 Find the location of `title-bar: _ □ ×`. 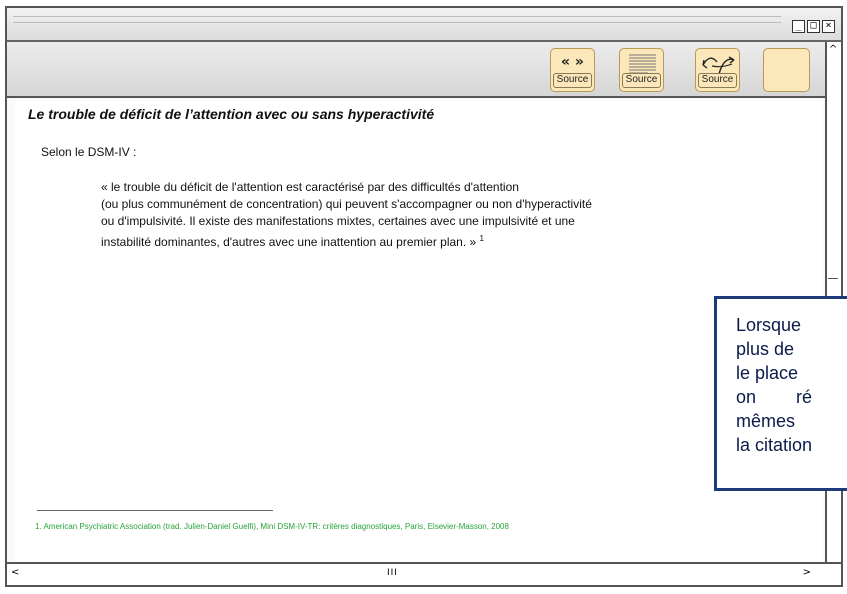

title-bar: _ □ × is located at coordinates (424, 25).